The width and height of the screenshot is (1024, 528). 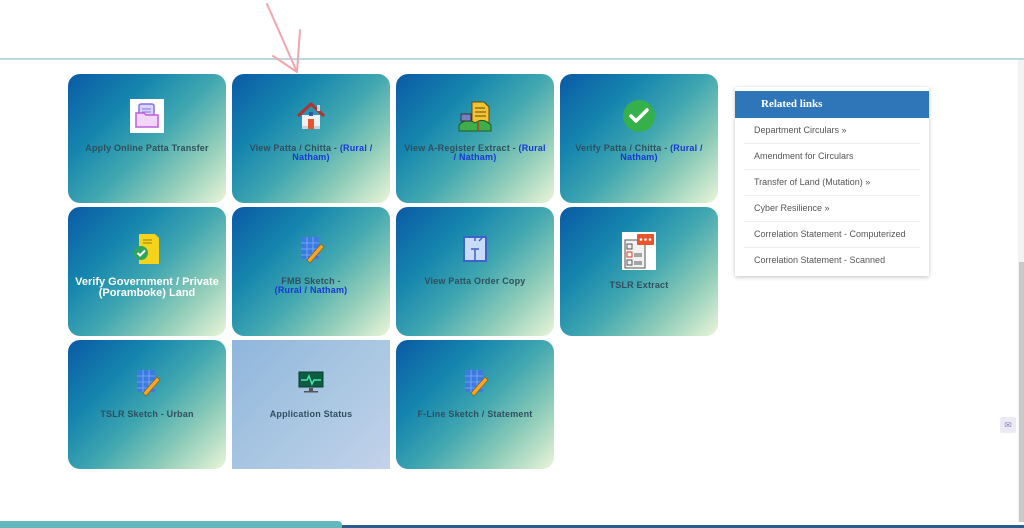 What do you see at coordinates (639, 285) in the screenshot?
I see `tile-label: TSLR Extract` at bounding box center [639, 285].